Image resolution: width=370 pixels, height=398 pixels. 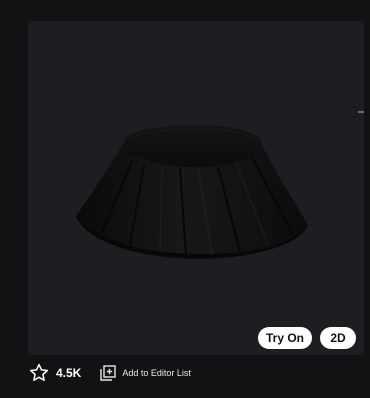 What do you see at coordinates (156, 373) in the screenshot?
I see `add-to-editor-list-label: Add to Editor List` at bounding box center [156, 373].